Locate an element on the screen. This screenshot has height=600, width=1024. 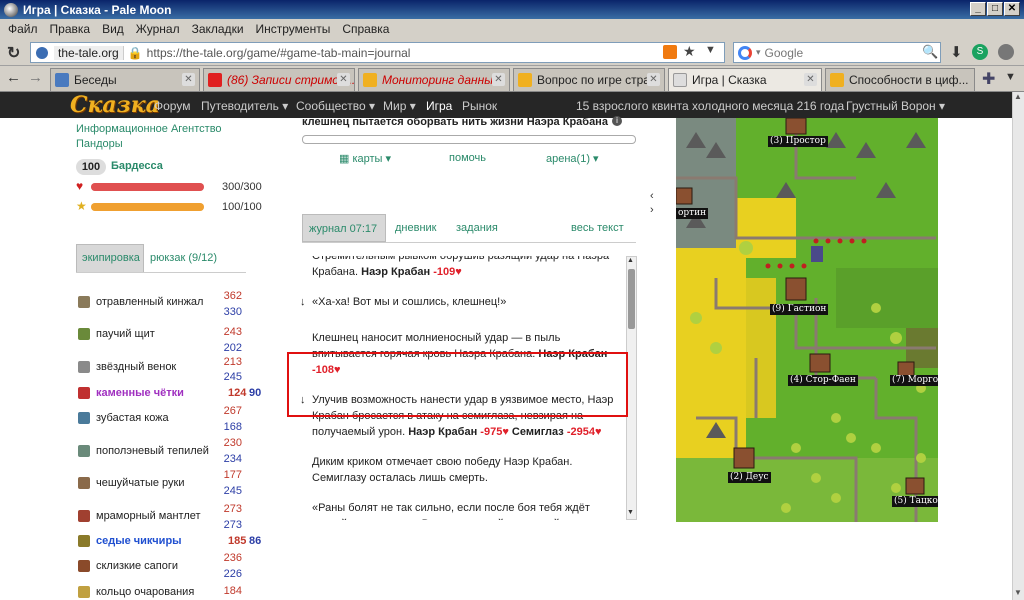
tab-equipment: экипировка is located at coordinates (110, 258).